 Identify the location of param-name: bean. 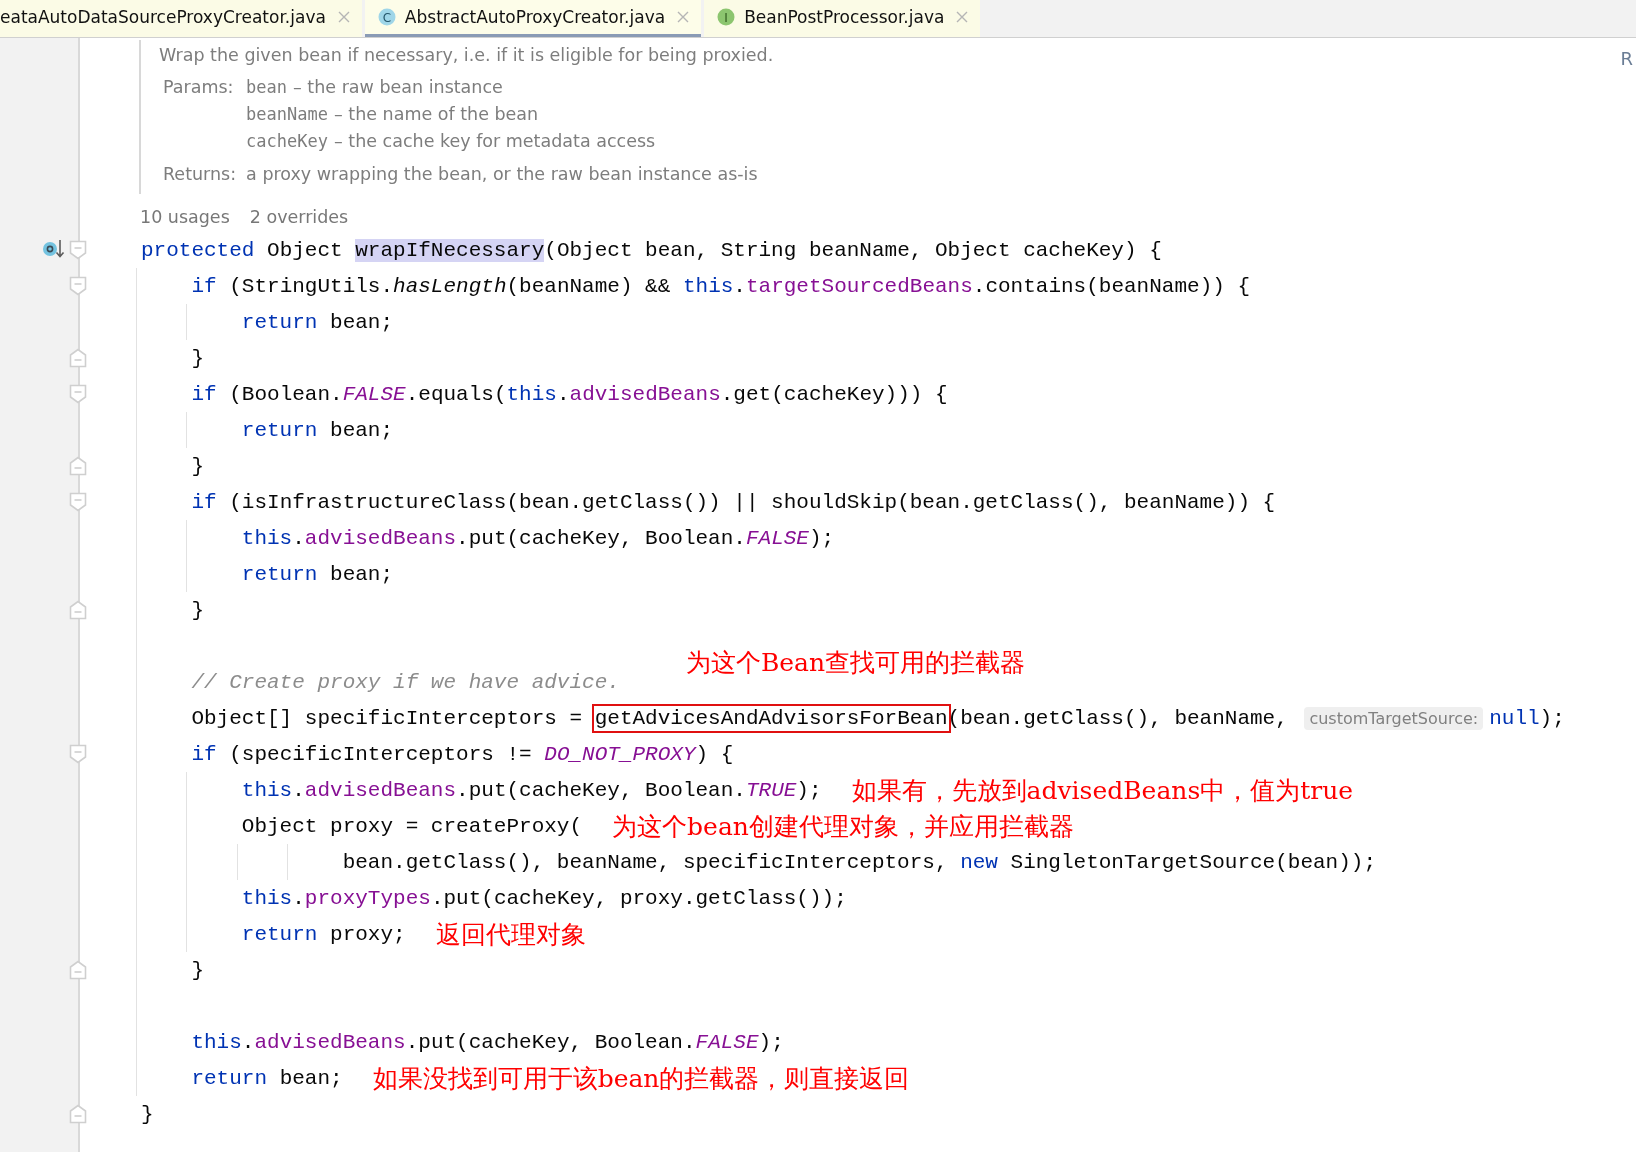
(267, 87).